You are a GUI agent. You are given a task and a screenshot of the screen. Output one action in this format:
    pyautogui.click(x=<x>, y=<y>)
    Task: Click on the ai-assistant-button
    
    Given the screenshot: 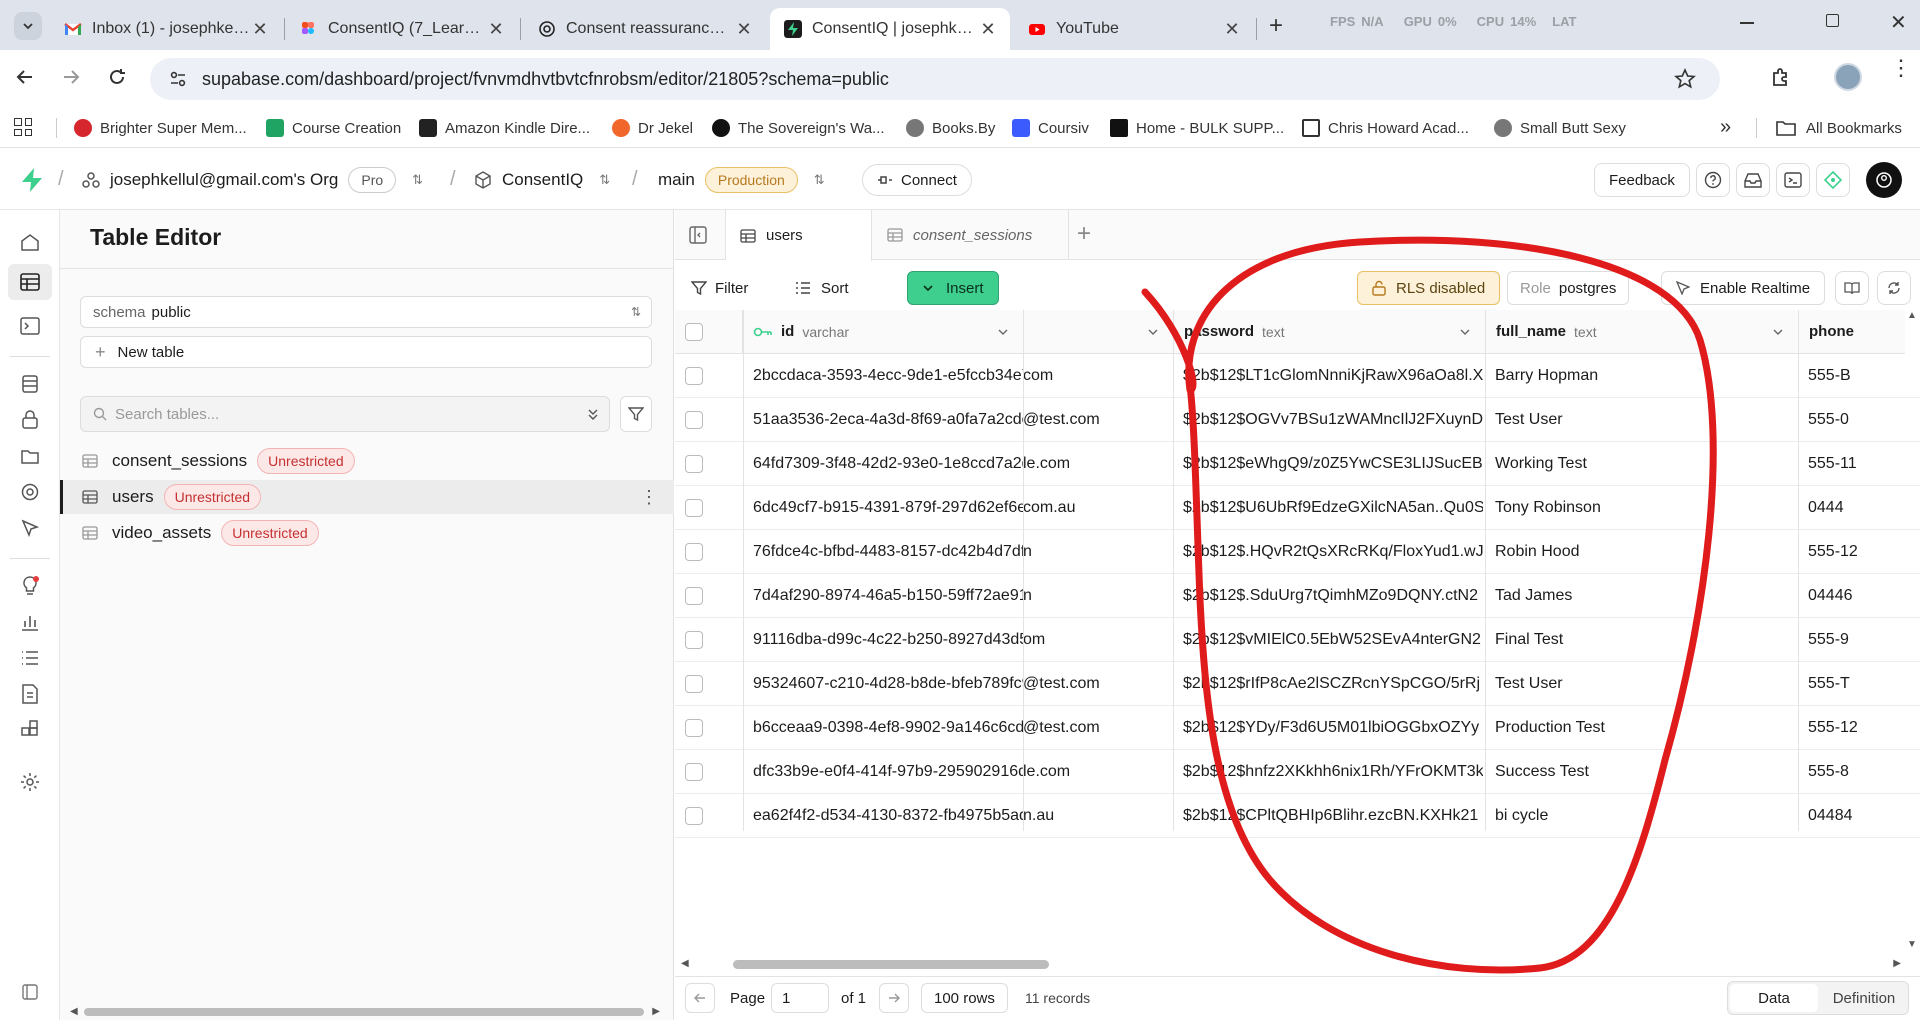 What is the action you would take?
    pyautogui.click(x=1833, y=180)
    